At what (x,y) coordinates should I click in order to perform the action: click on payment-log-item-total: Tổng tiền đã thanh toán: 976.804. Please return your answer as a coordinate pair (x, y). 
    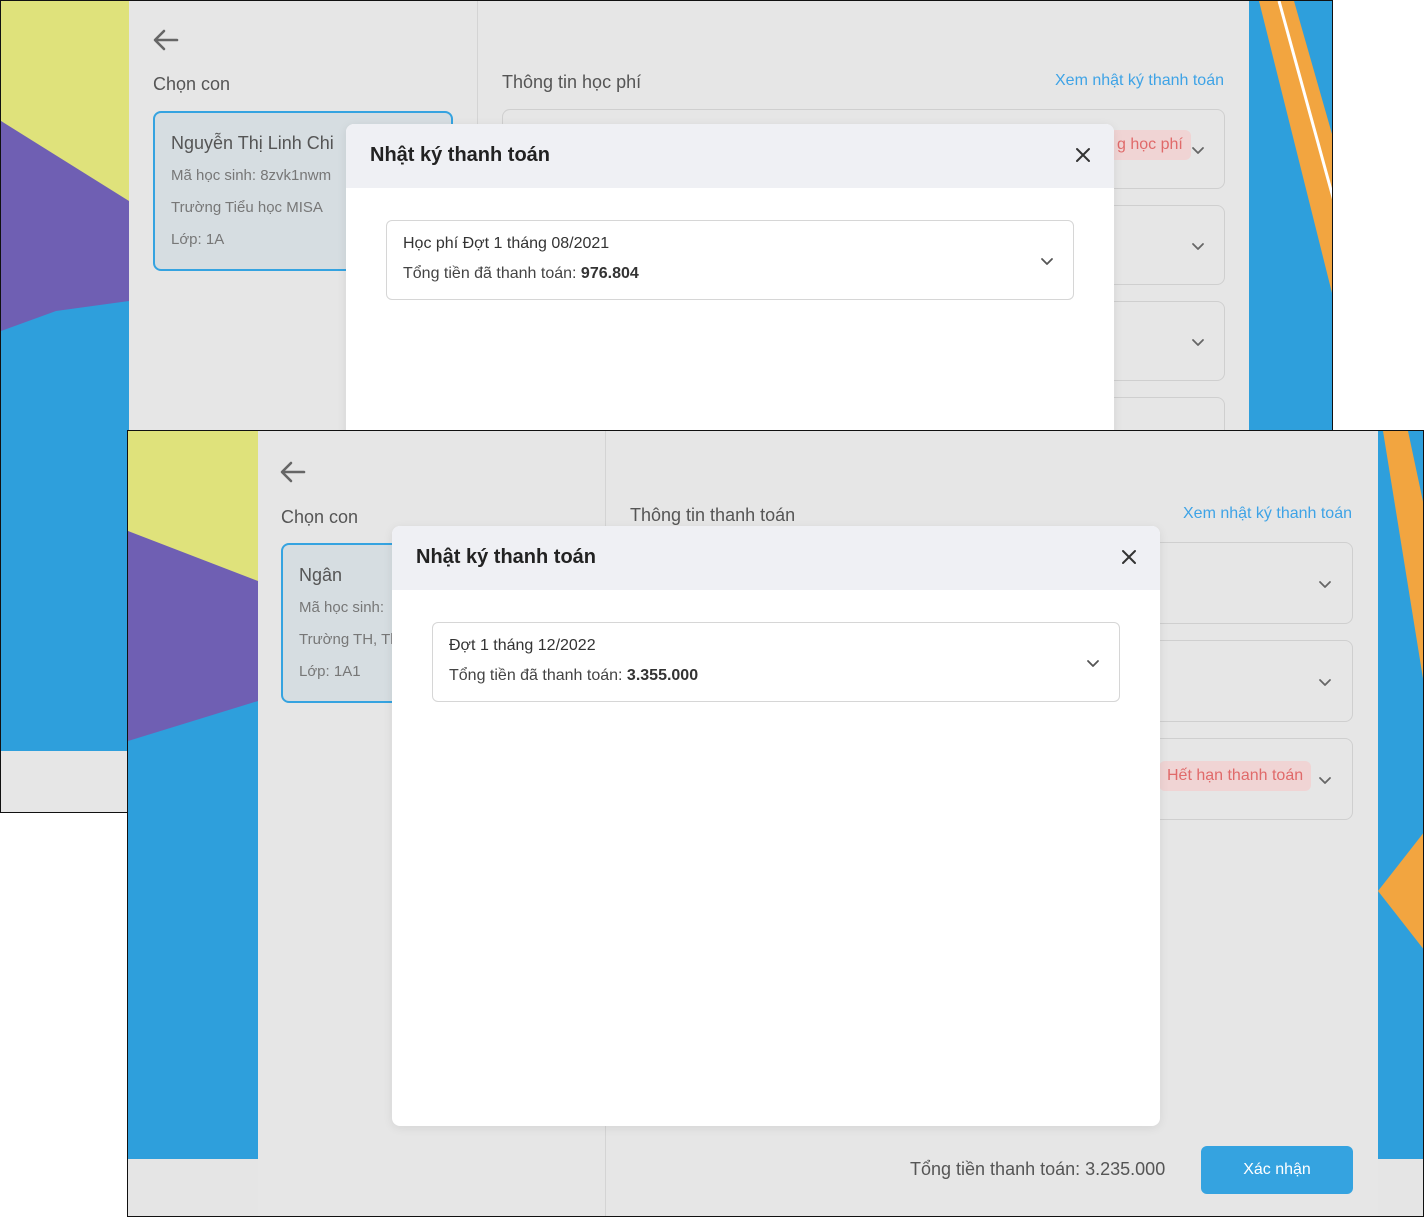
    Looking at the image, I should click on (521, 273).